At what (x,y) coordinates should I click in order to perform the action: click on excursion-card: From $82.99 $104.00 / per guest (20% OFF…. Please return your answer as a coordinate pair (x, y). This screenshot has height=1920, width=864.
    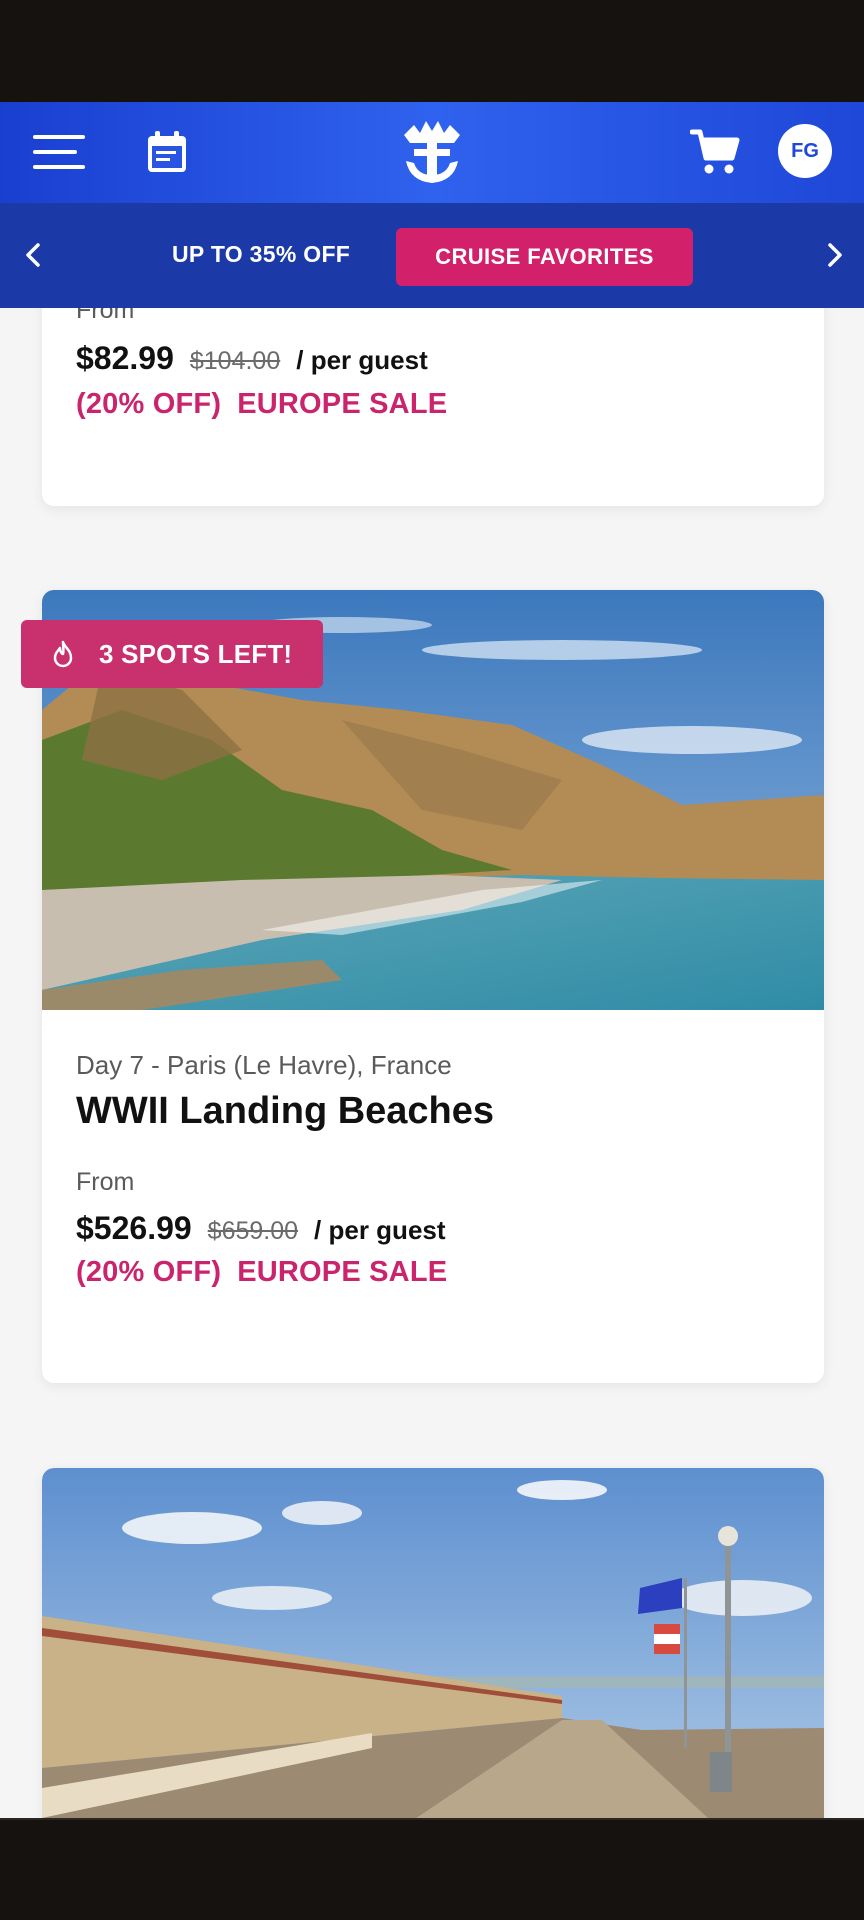
    Looking at the image, I should click on (433, 407).